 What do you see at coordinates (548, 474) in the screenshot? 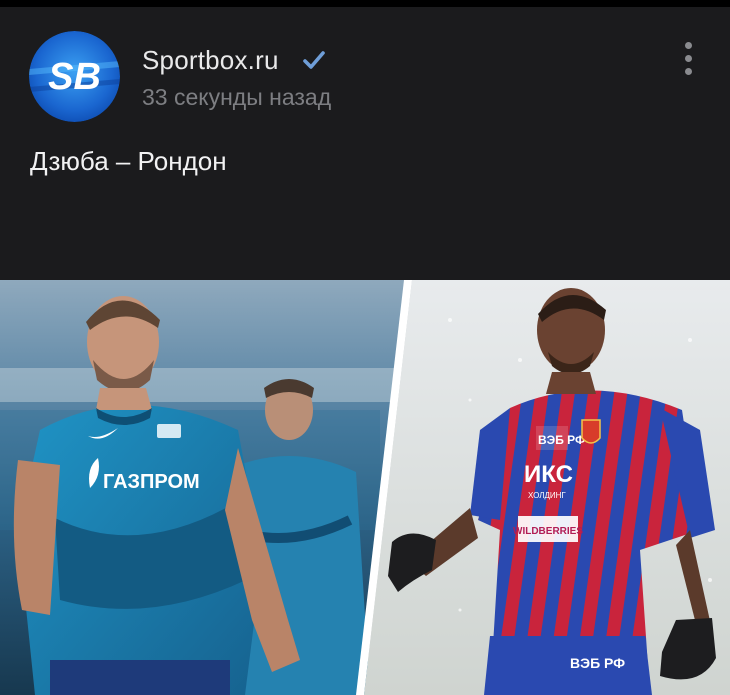
I see `right-jersey-sponsor-mid: ИКС` at bounding box center [548, 474].